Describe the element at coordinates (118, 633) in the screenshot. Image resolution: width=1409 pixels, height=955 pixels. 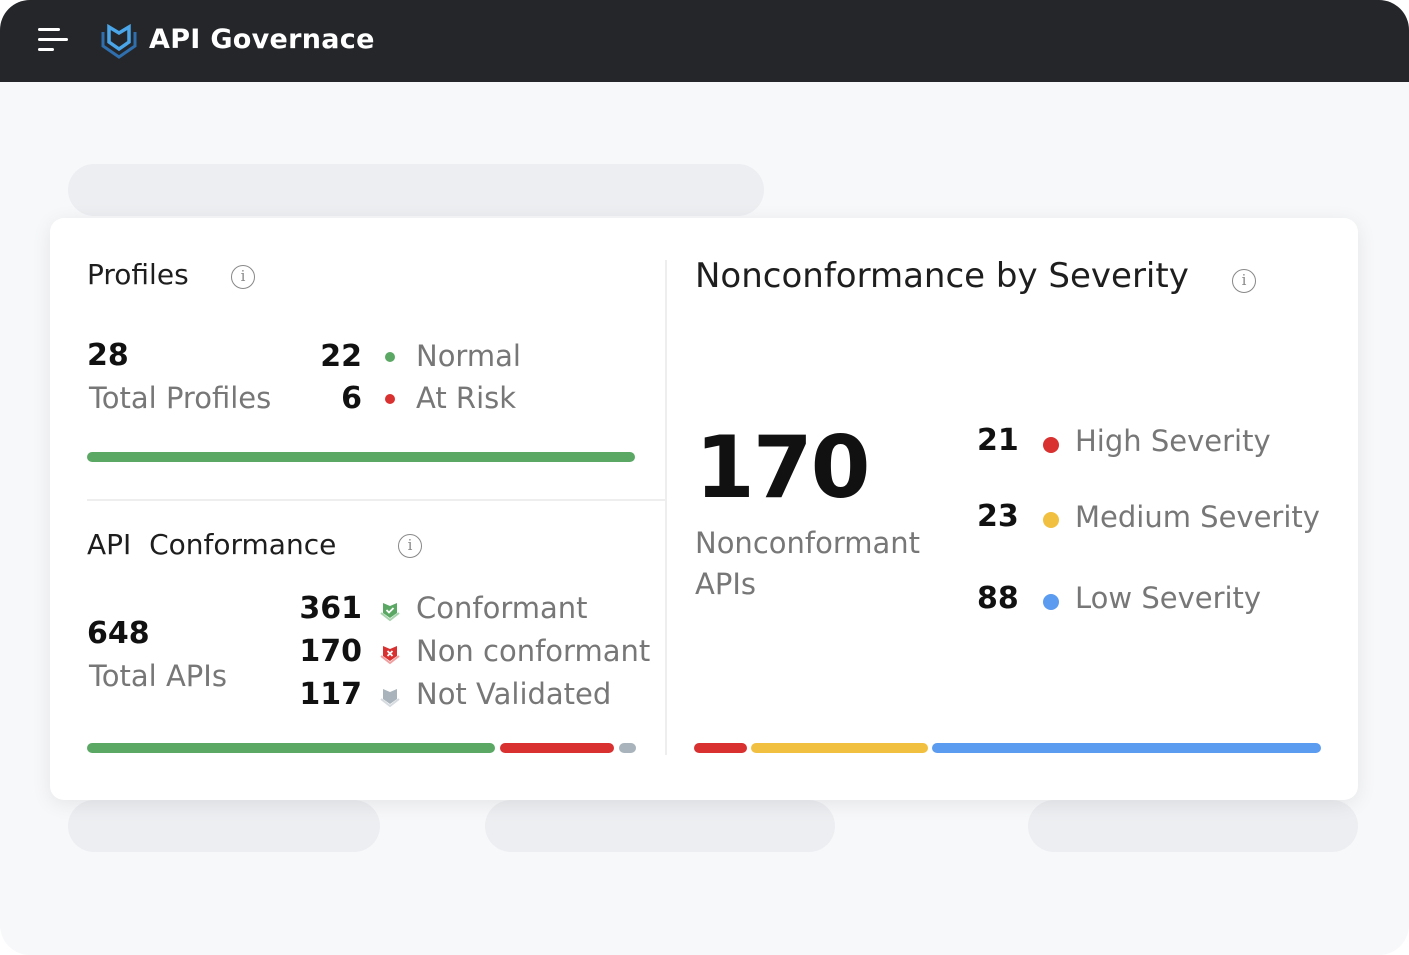
I see `apis-total: 648` at that location.